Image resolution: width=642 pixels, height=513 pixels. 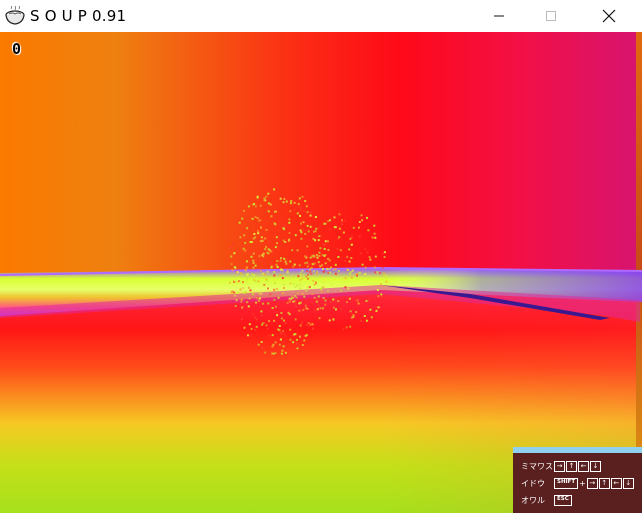 I want to click on minimize-button, so click(x=499, y=16).